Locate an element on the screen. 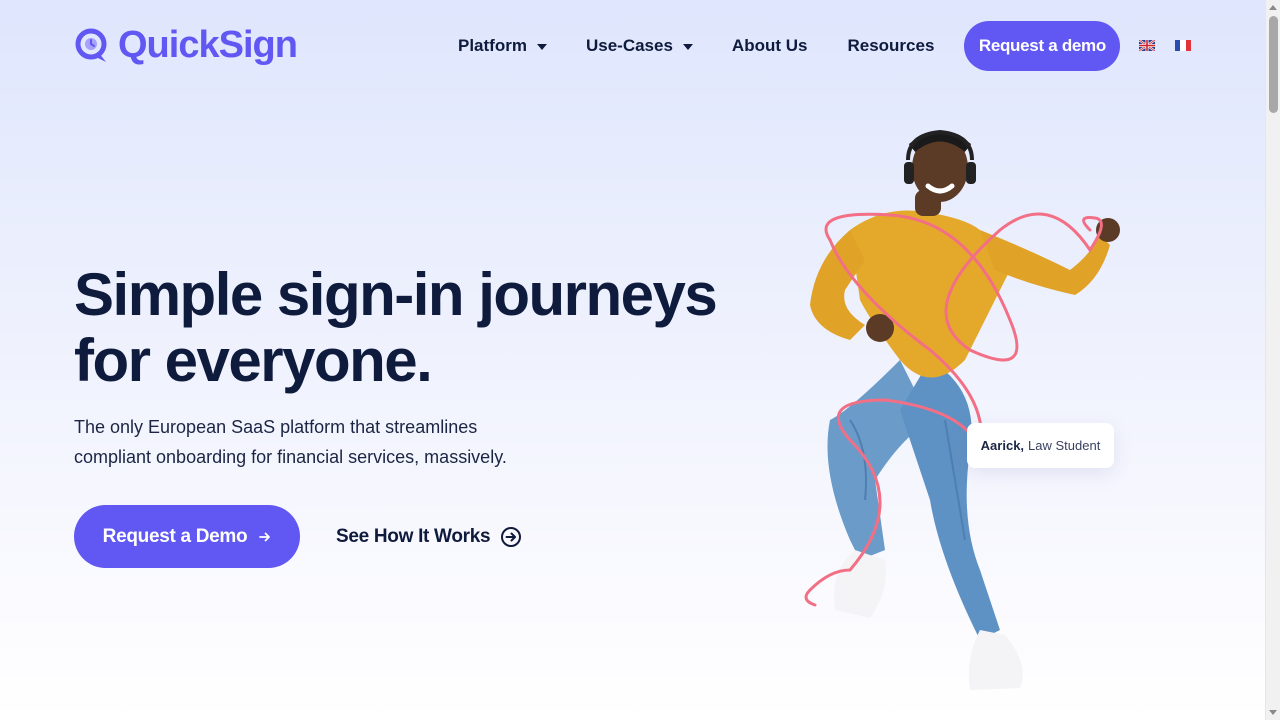 This screenshot has width=1280, height=720. request-demo-button: Request a demo is located at coordinates (1042, 46).